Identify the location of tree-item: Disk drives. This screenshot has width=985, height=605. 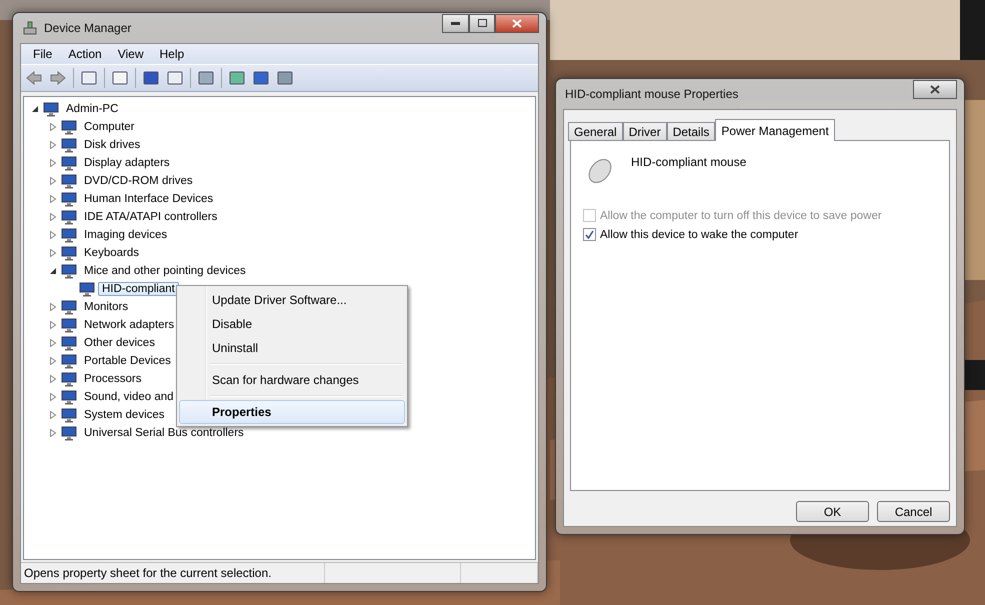
(112, 145).